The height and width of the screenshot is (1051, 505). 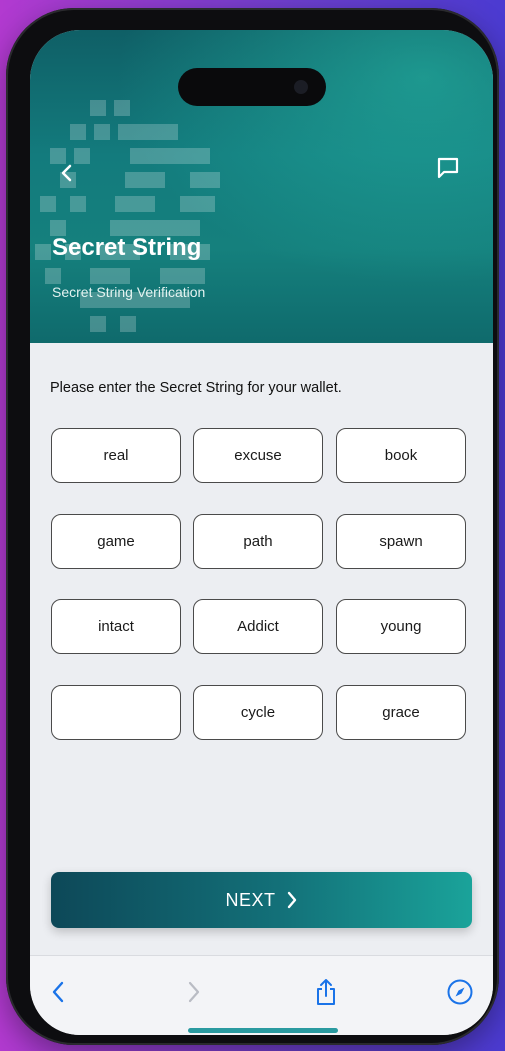 What do you see at coordinates (129, 292) in the screenshot?
I see `page-subtitle: Secret String Verification` at bounding box center [129, 292].